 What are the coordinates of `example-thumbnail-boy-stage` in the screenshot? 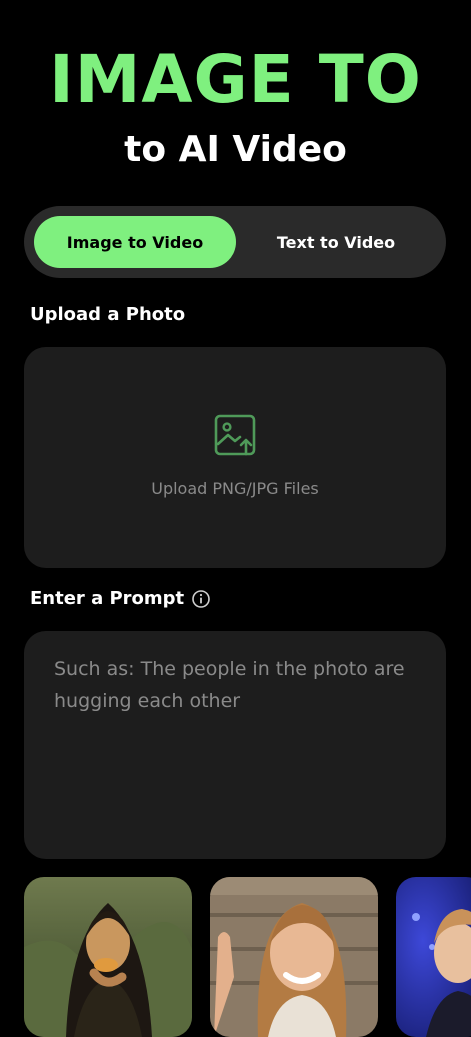 It's located at (433, 957).